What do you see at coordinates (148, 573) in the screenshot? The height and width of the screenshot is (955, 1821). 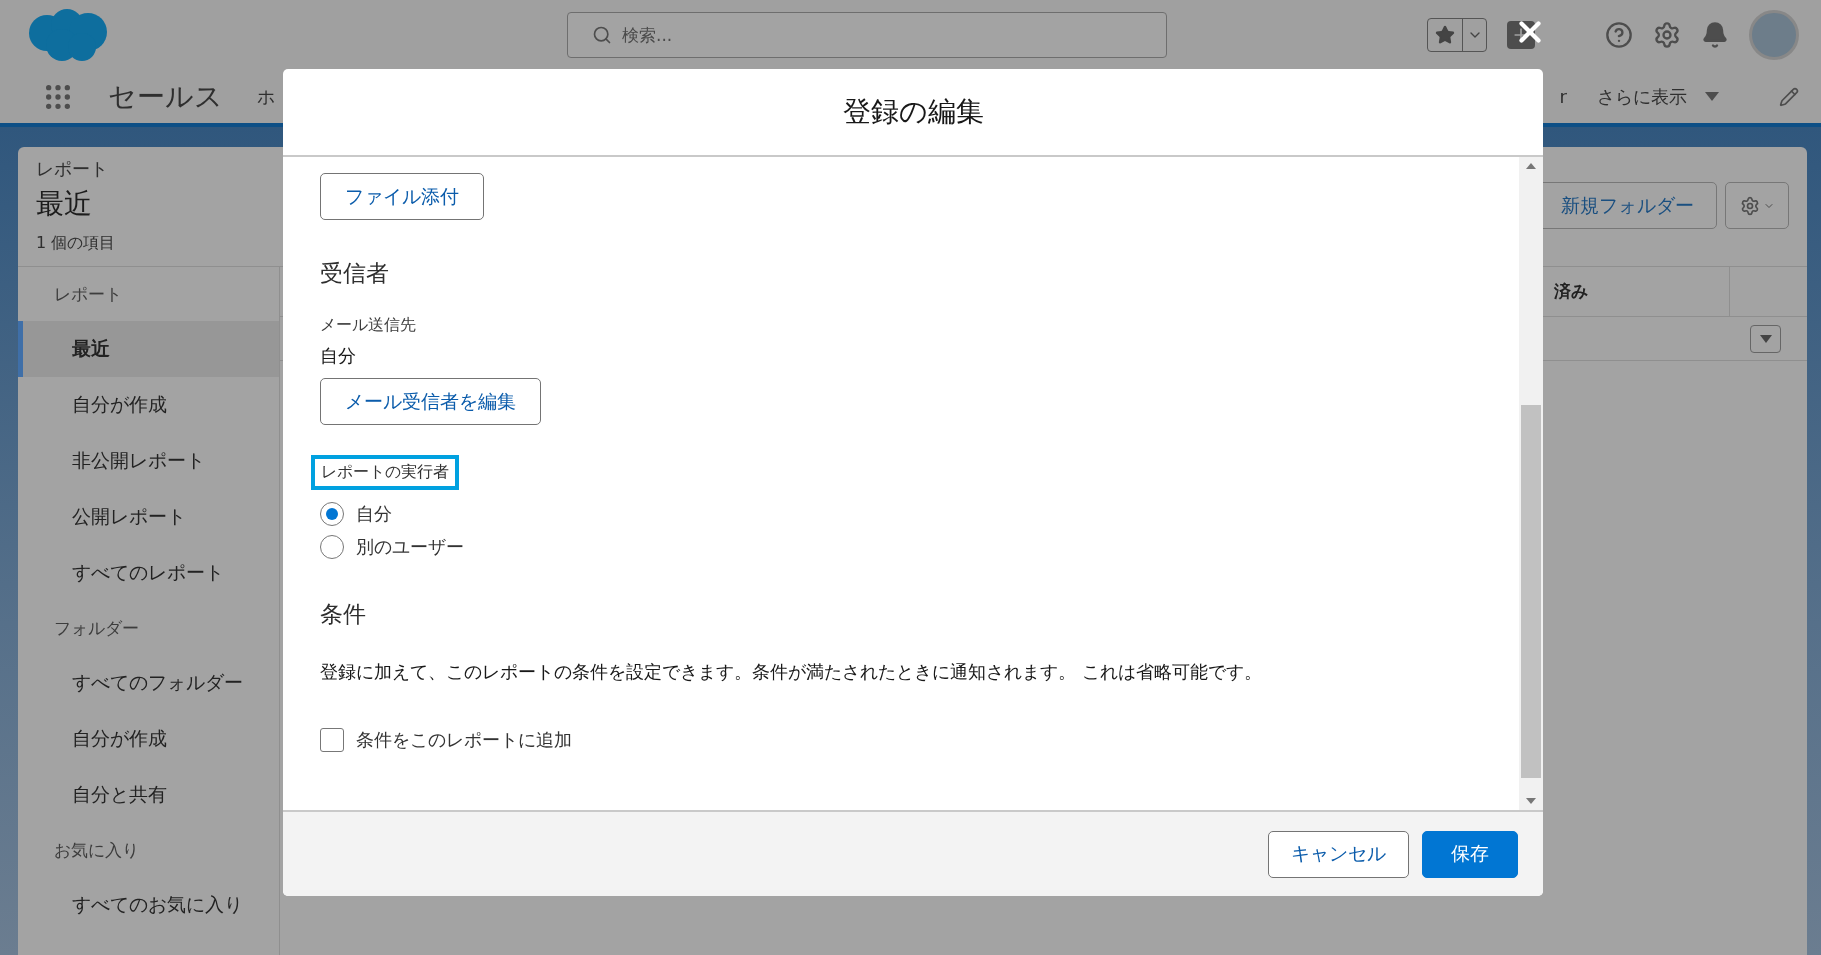 I see `sidebar-item: すべてのレポート` at bounding box center [148, 573].